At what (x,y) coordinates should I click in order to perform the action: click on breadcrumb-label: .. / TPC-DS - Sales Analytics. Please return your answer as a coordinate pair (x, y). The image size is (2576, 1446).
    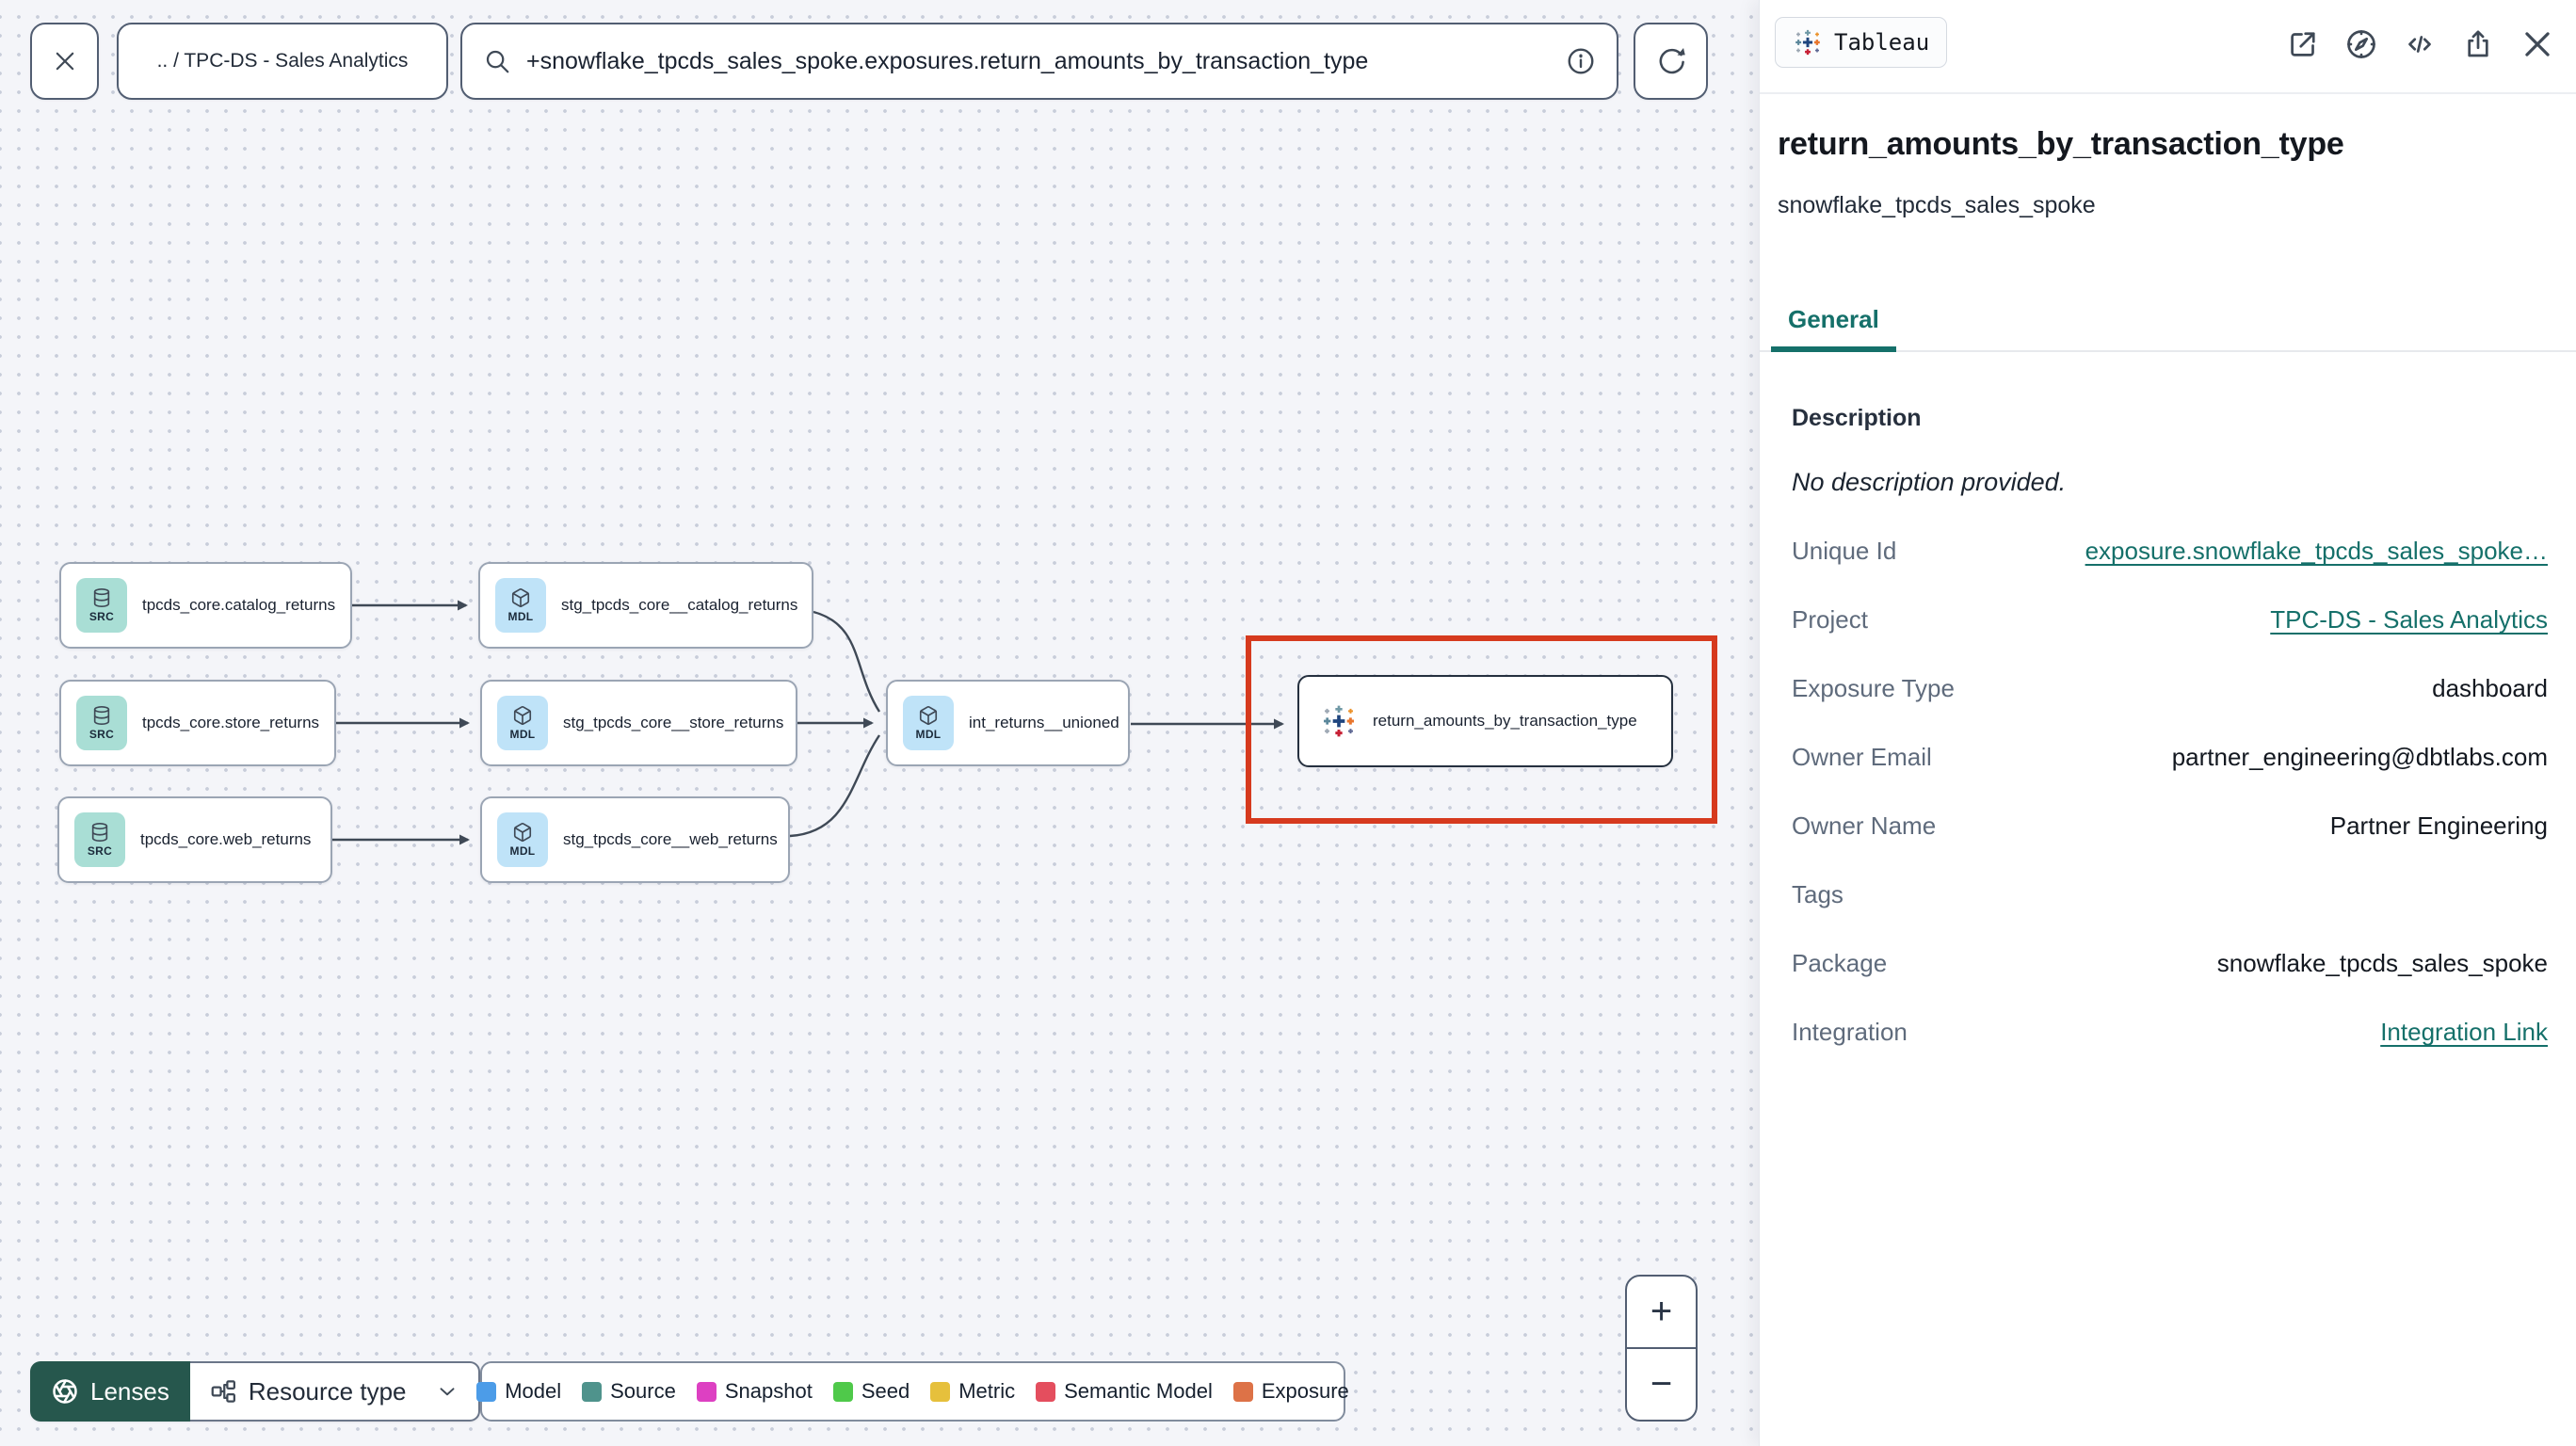
    Looking at the image, I should click on (282, 61).